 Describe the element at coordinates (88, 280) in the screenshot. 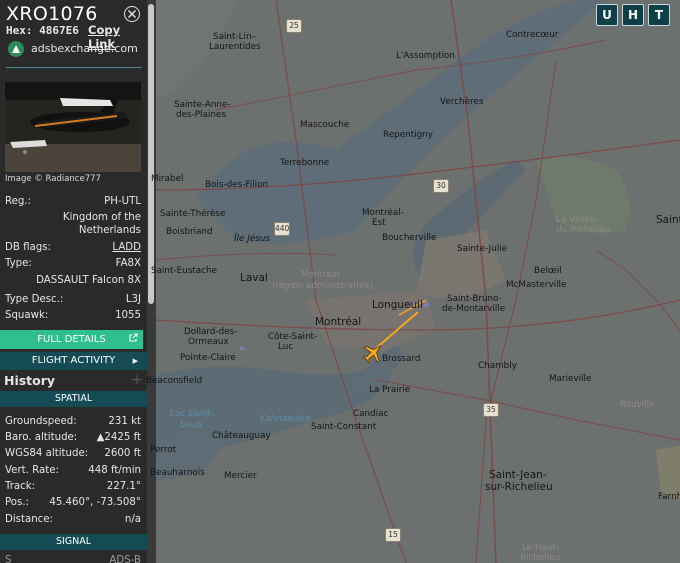

I see `type-name: DASSAULT Falcon 8X` at that location.